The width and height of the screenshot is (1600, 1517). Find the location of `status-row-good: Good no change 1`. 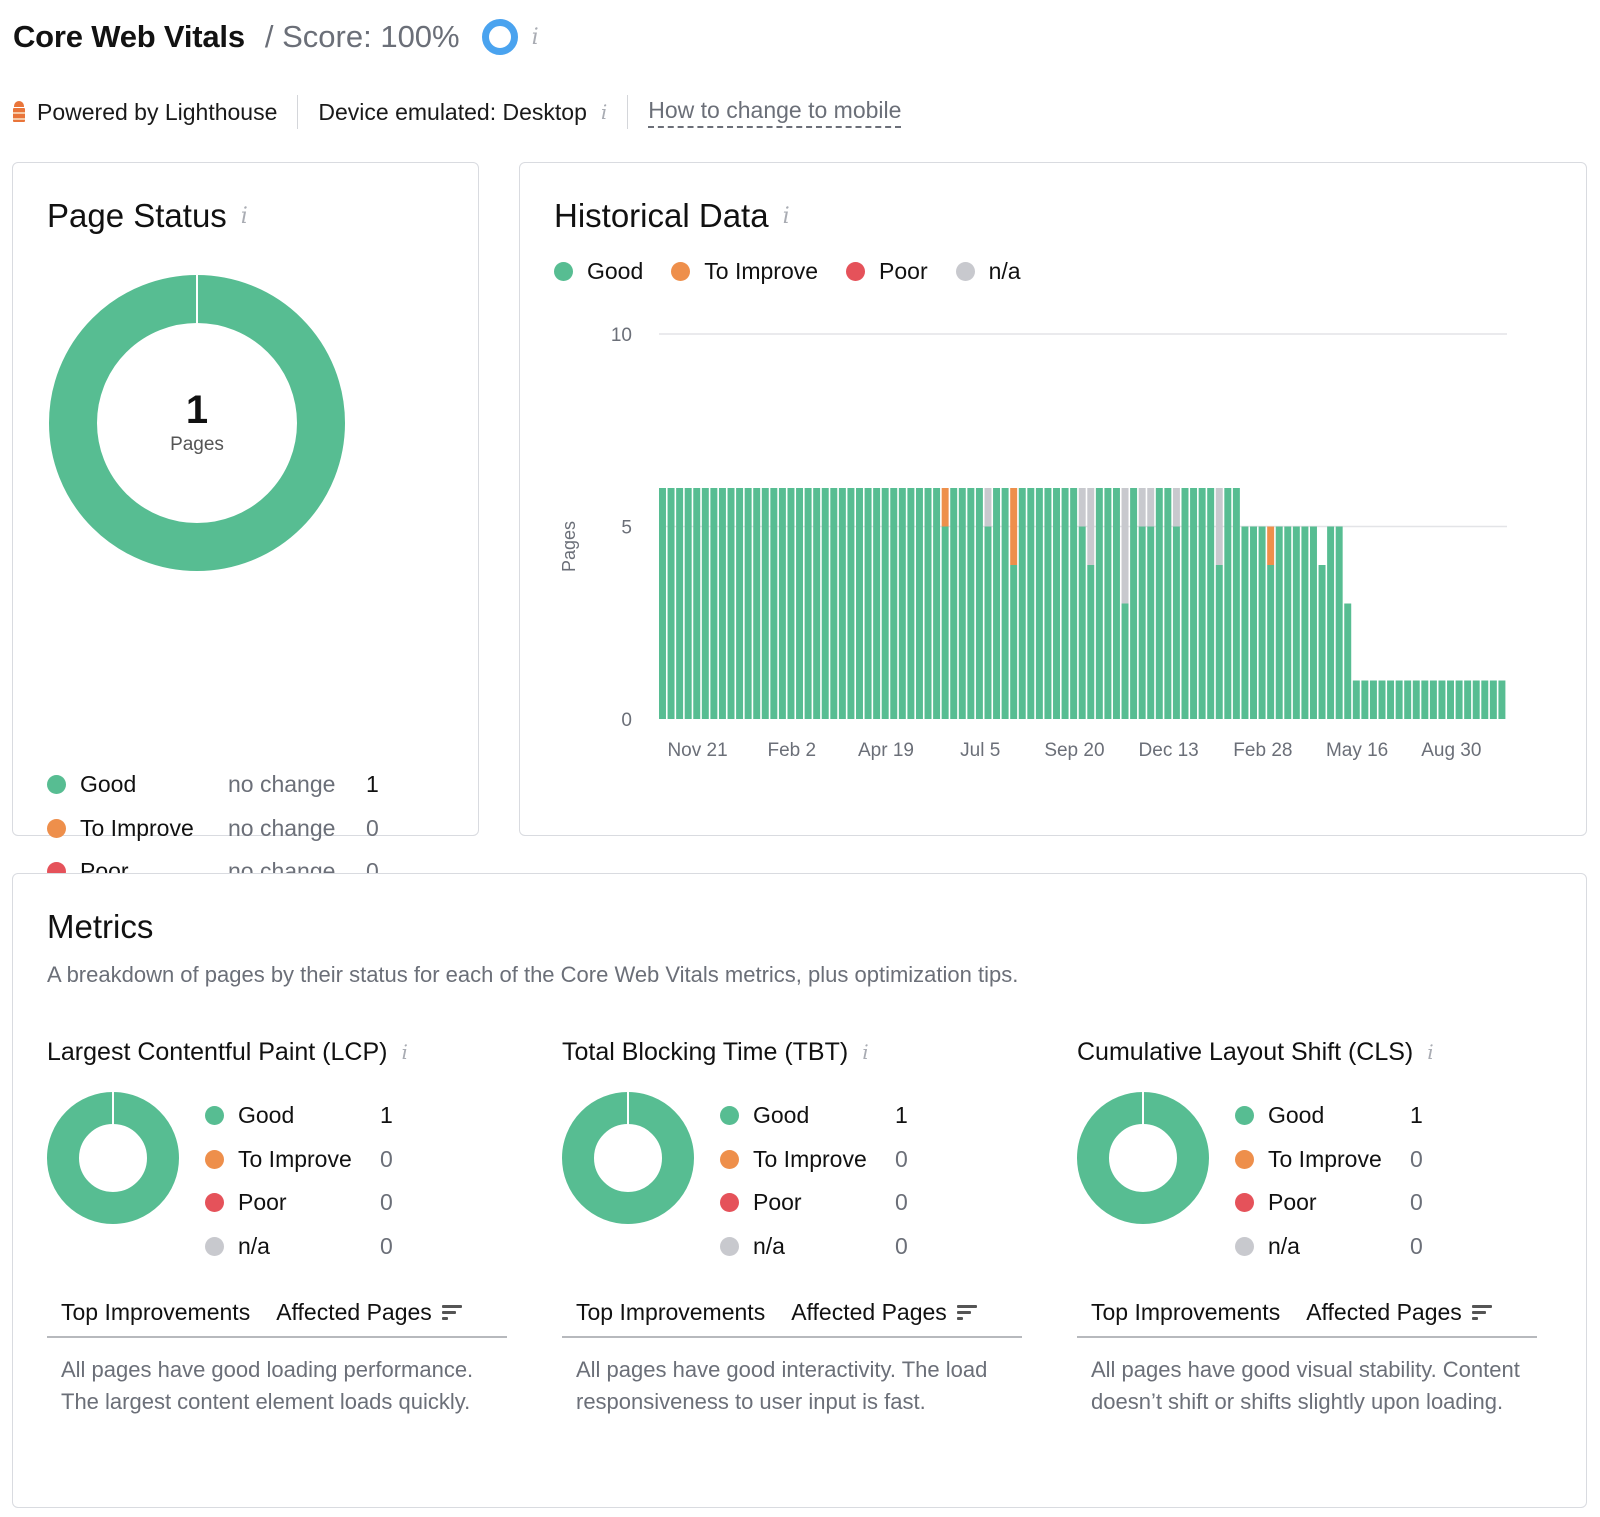

status-row-good: Good no change 1 is located at coordinates (257, 785).